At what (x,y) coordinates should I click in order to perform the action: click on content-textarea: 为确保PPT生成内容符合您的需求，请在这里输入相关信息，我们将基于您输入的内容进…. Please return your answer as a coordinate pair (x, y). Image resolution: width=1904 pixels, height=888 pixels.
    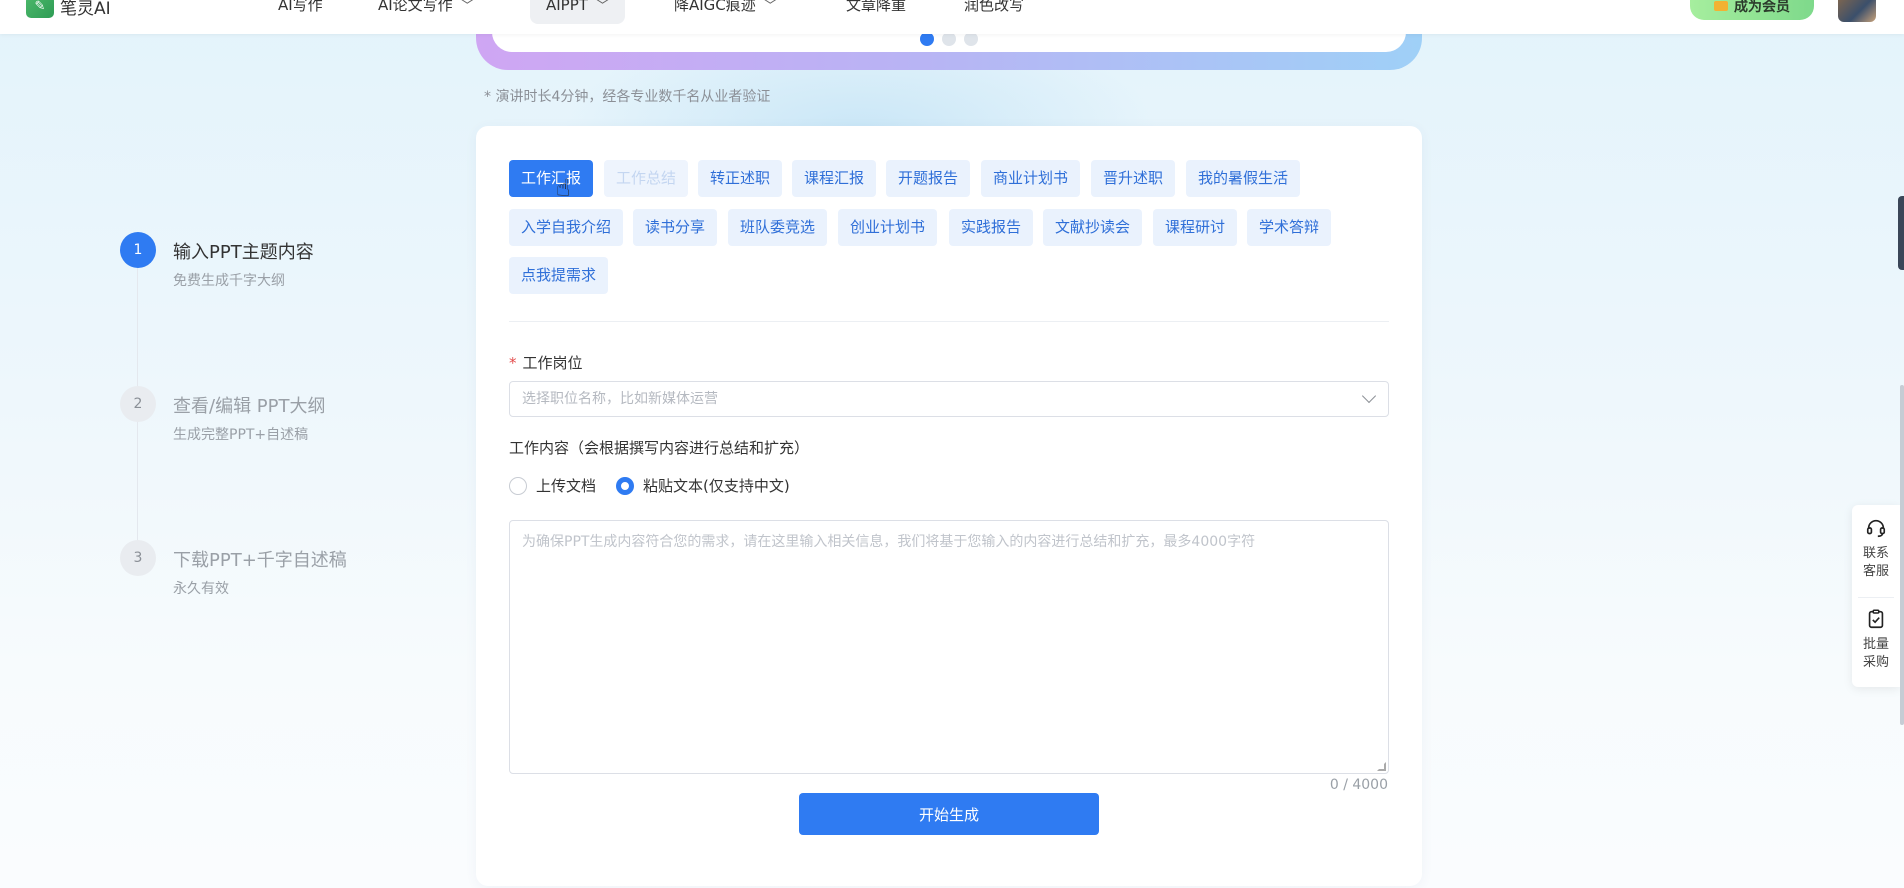
    Looking at the image, I should click on (949, 647).